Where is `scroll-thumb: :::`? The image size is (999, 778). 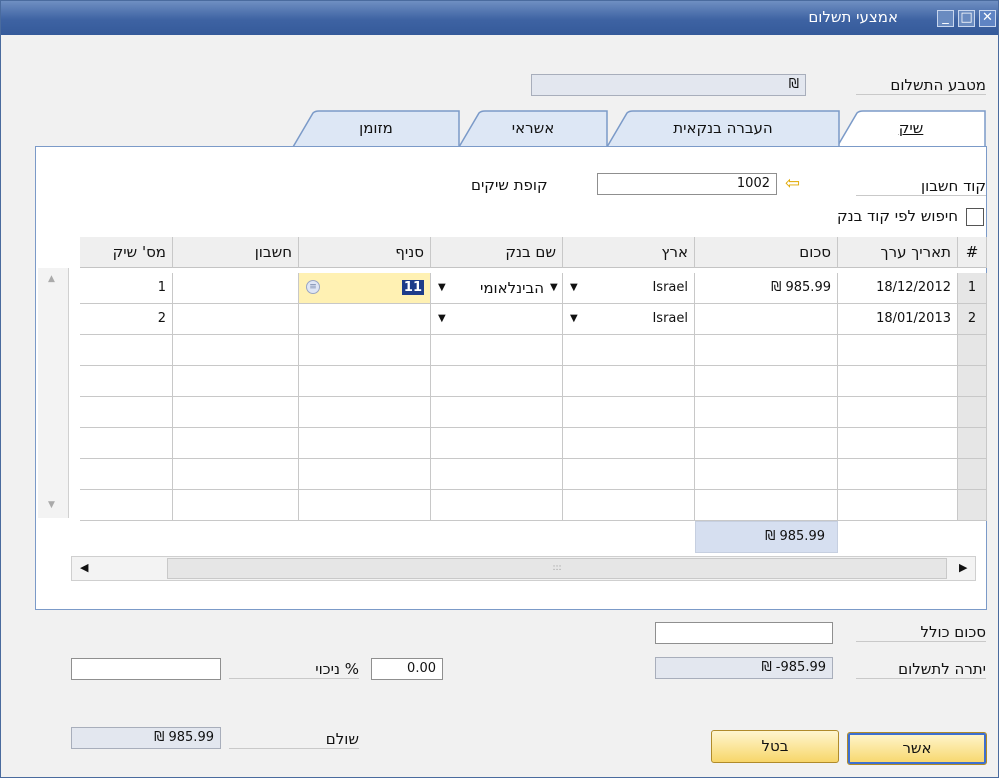
scroll-thumb: ::: is located at coordinates (557, 568).